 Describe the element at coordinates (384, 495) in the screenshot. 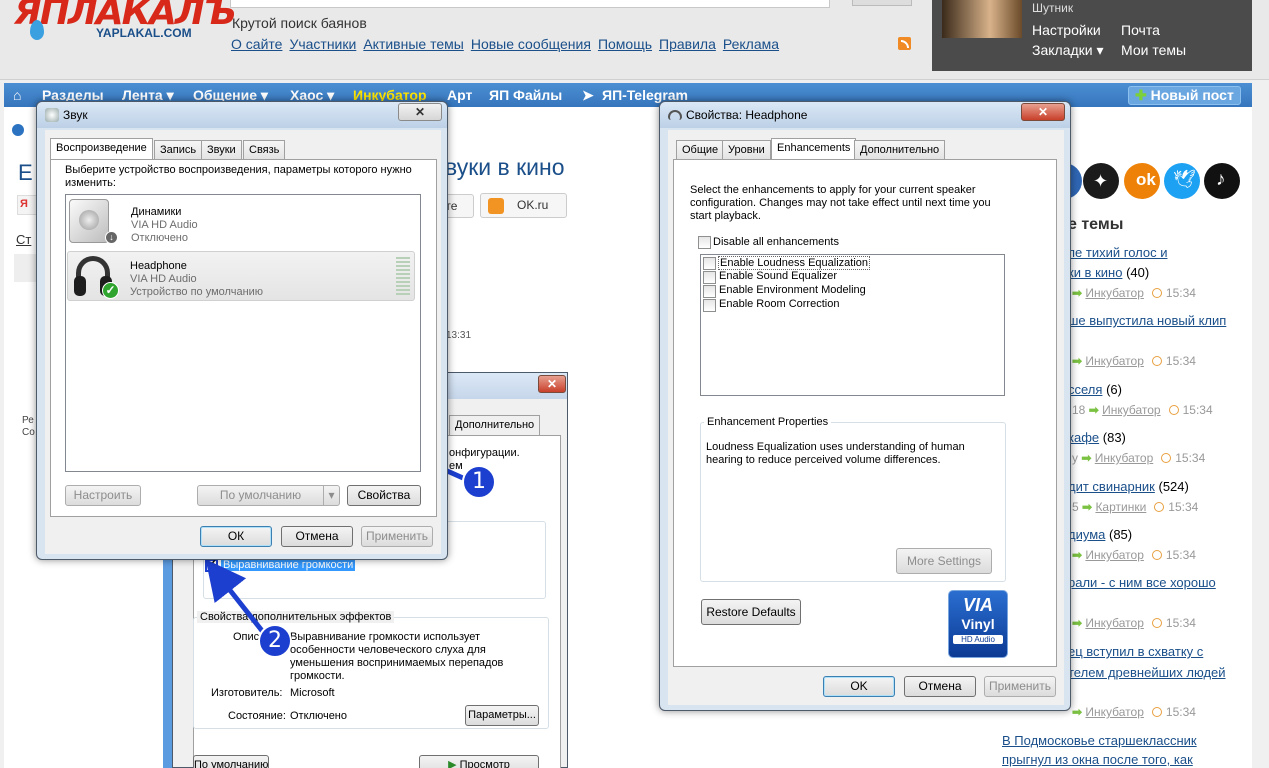

I see `properties-button: Свойства` at that location.